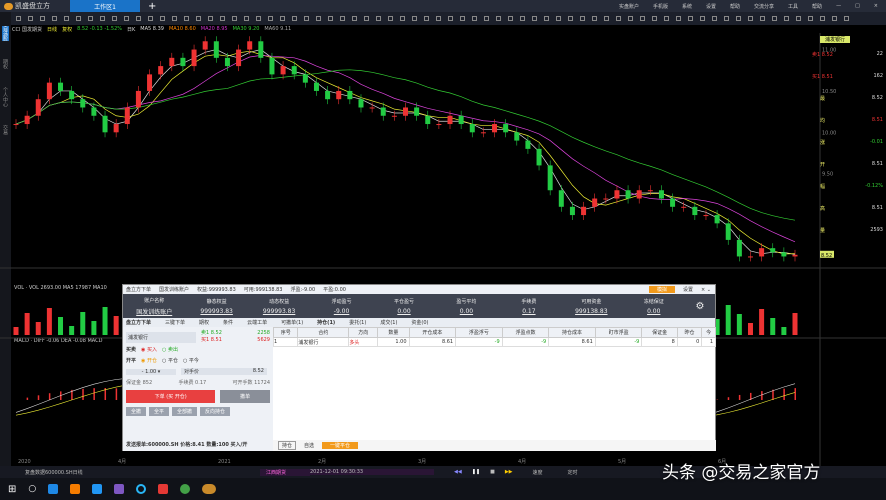 The width and height of the screenshot is (886, 500). What do you see at coordinates (689, 342) in the screenshot?
I see `table-cell: 0` at bounding box center [689, 342].